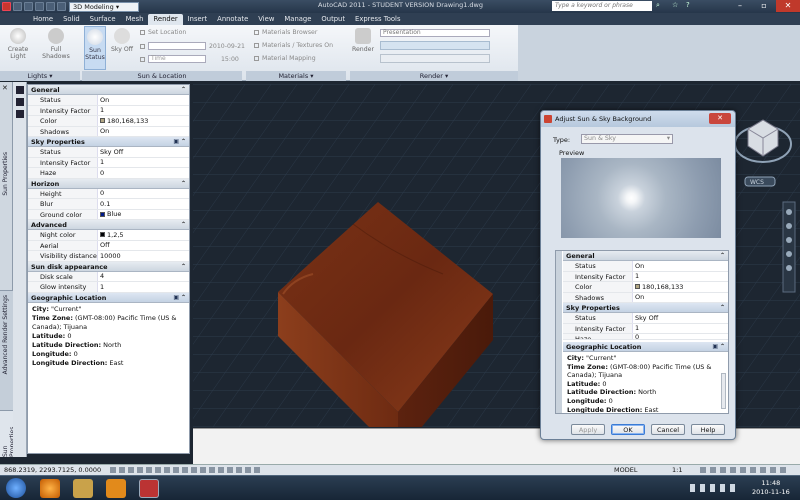 The height and width of the screenshot is (500, 800). Describe the element at coordinates (660, 6) in the screenshot. I see `search-icon: ⌕` at that location.